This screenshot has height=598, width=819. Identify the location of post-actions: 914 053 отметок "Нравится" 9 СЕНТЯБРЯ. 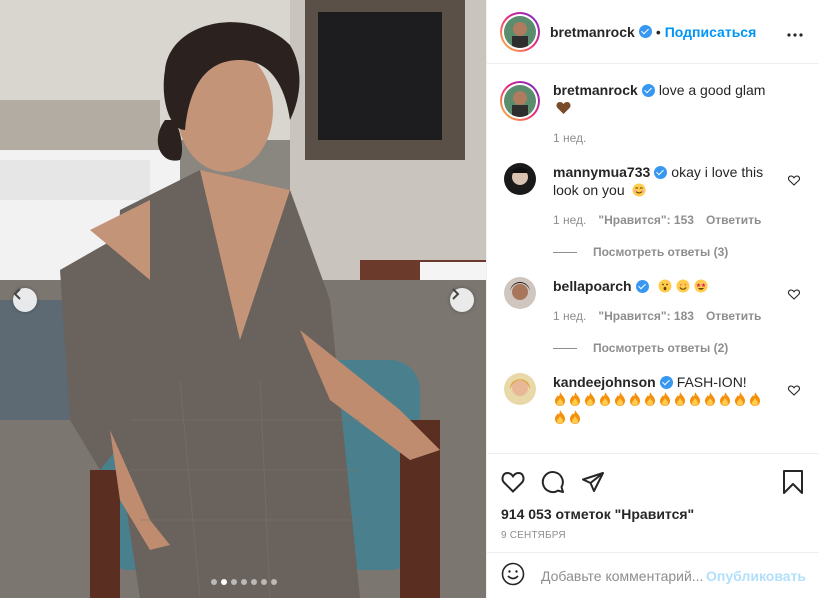
(653, 497).